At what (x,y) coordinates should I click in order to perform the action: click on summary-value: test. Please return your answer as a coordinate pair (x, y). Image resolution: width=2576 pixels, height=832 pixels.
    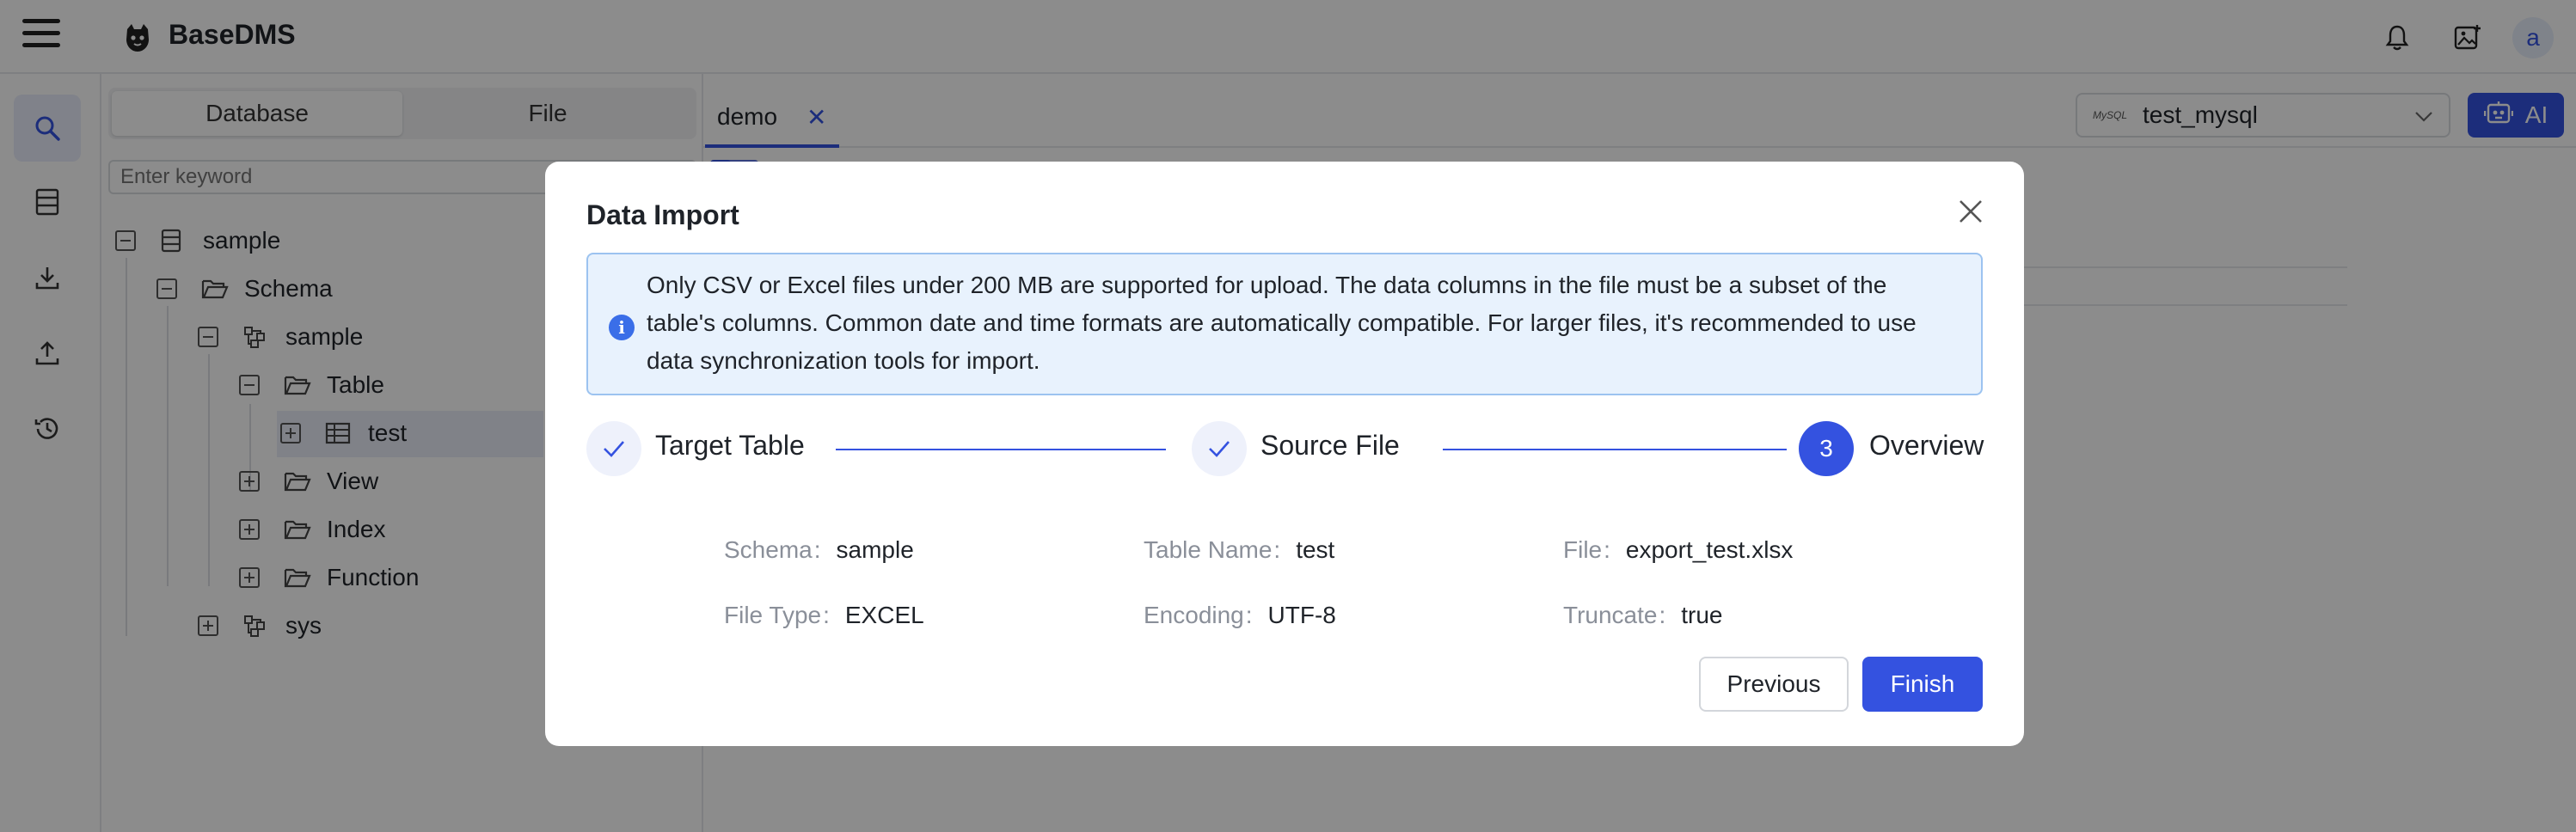
    Looking at the image, I should click on (1315, 550).